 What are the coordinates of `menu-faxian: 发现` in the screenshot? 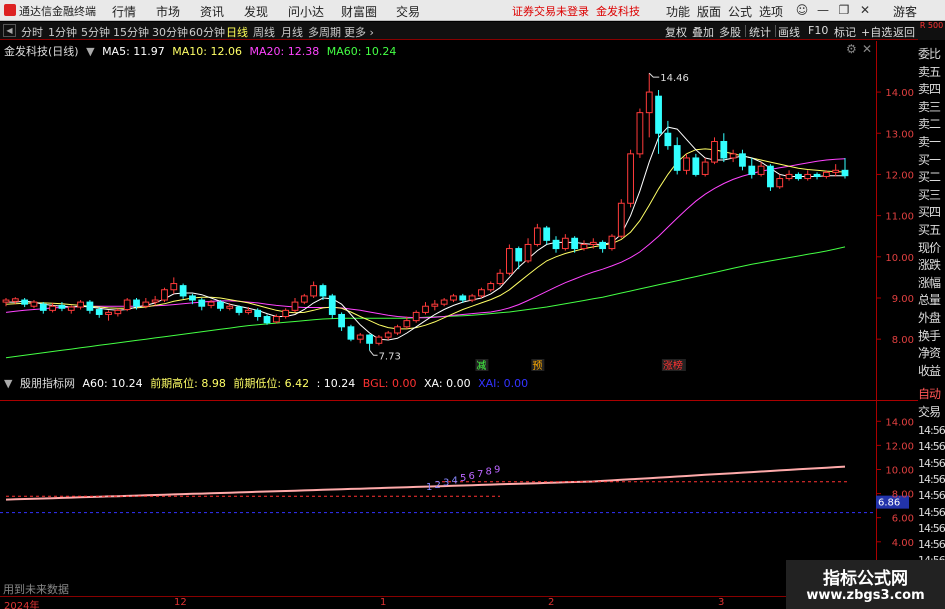 It's located at (256, 11).